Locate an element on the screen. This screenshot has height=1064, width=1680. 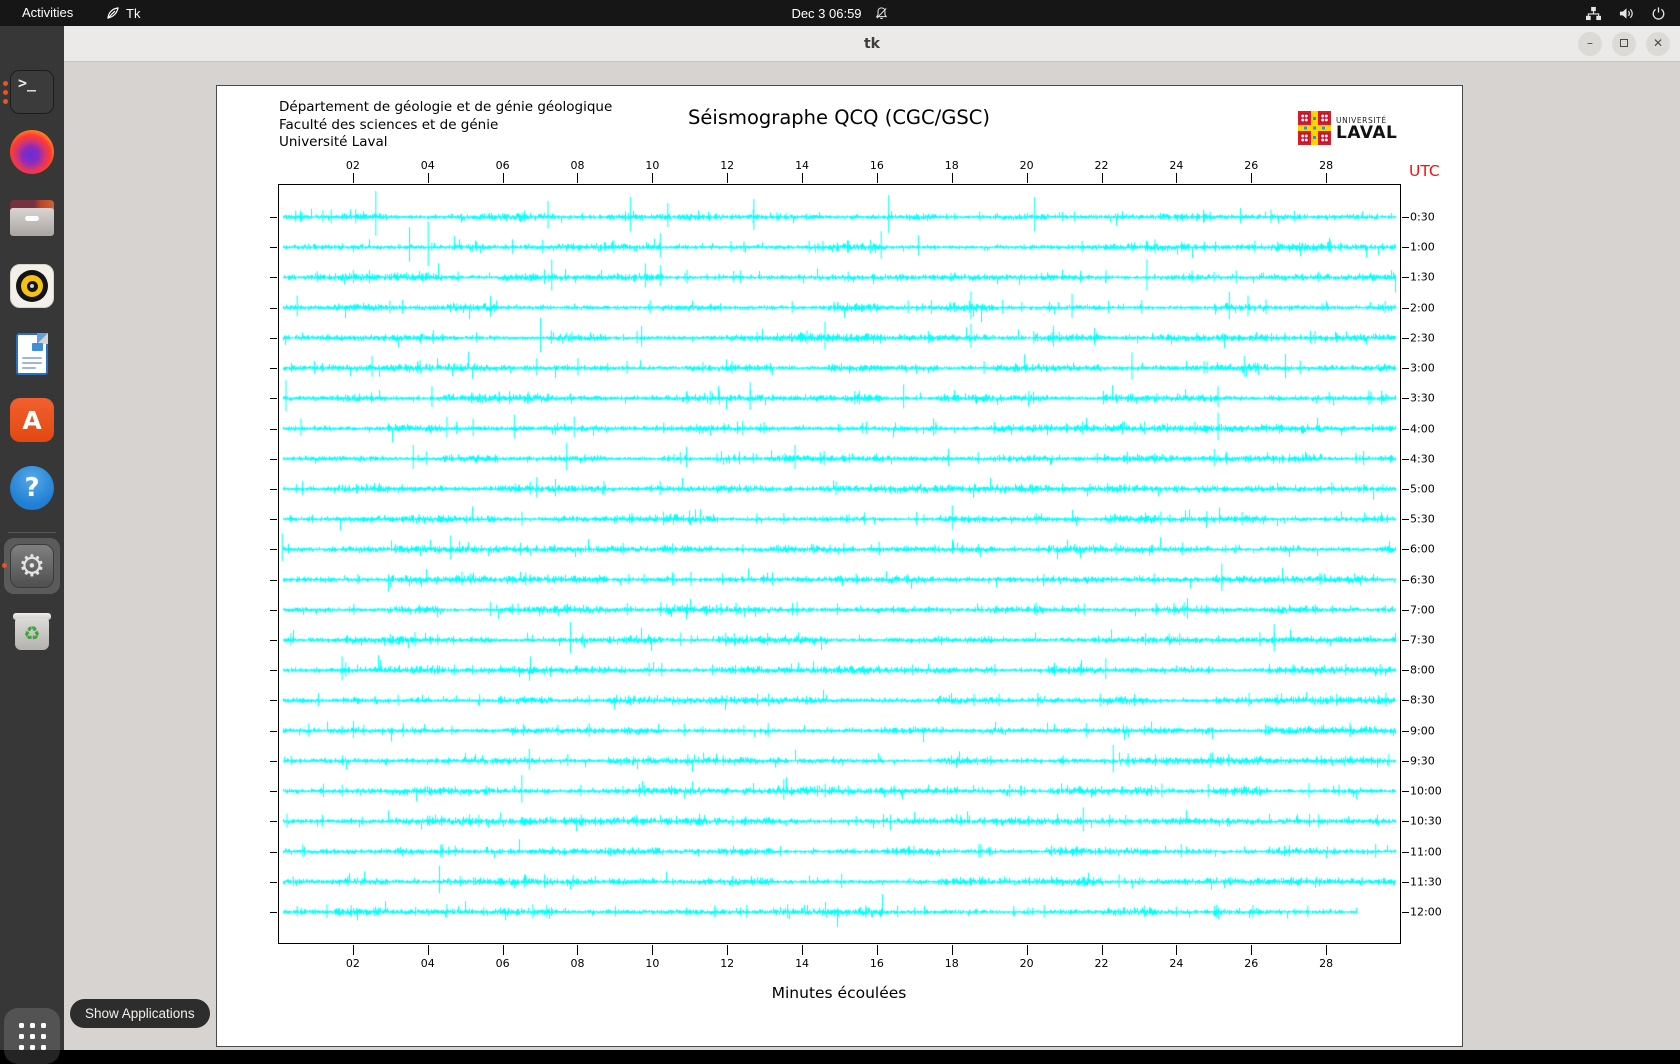
show-applications-button is located at coordinates (32, 1036).